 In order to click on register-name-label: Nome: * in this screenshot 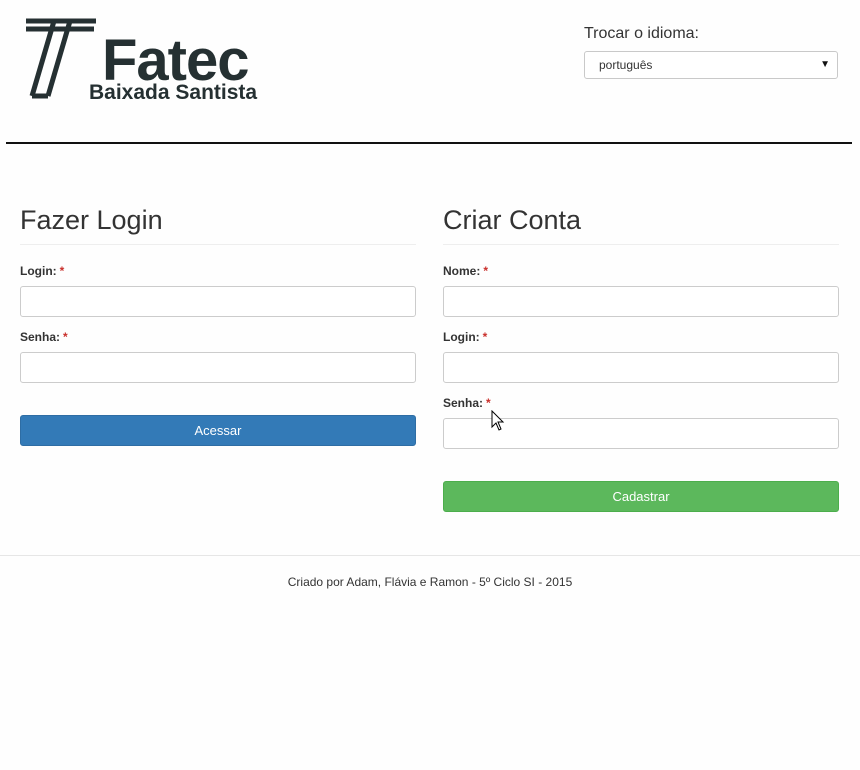, I will do `click(466, 271)`.